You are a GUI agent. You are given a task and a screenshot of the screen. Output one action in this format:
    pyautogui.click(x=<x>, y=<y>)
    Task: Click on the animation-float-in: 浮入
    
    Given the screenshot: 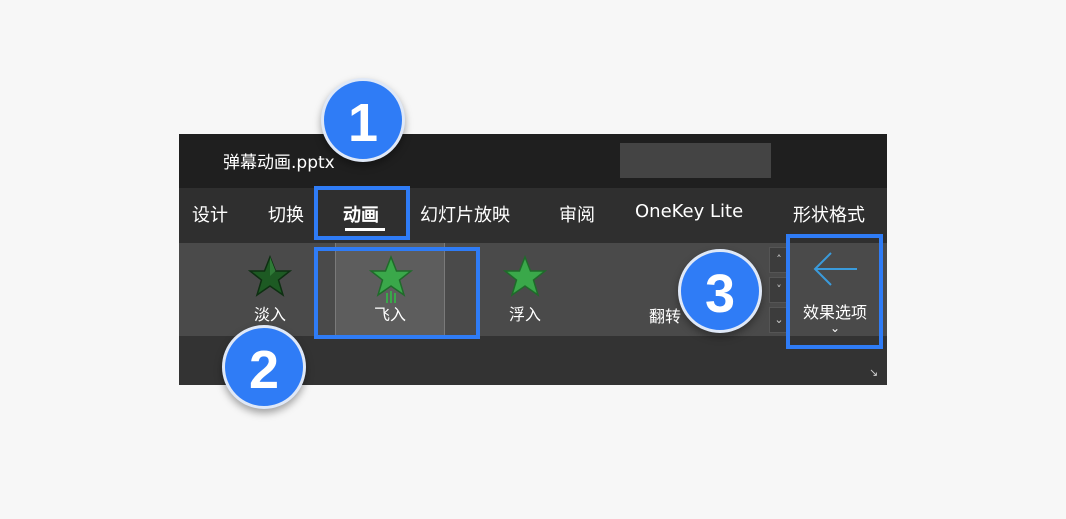 What is the action you would take?
    pyautogui.click(x=525, y=289)
    